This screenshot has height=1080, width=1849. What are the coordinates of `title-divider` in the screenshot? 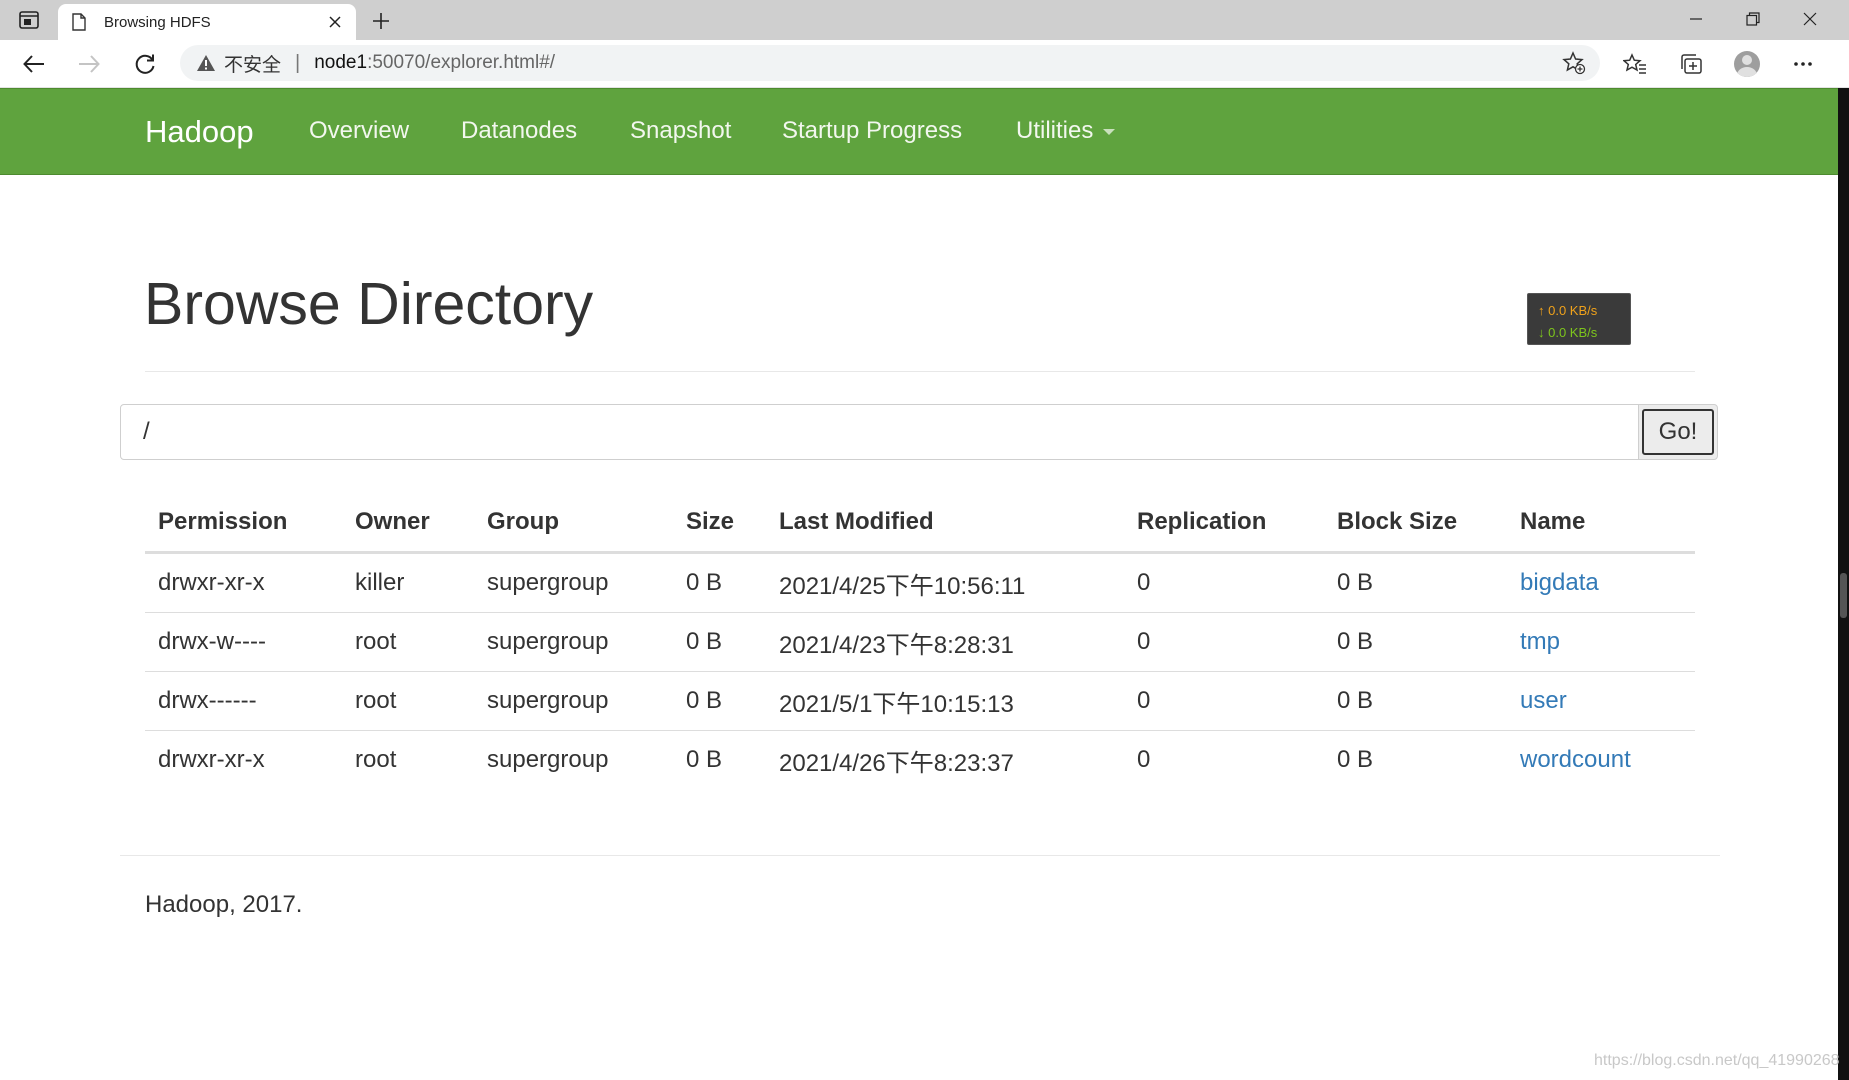 It's located at (920, 371).